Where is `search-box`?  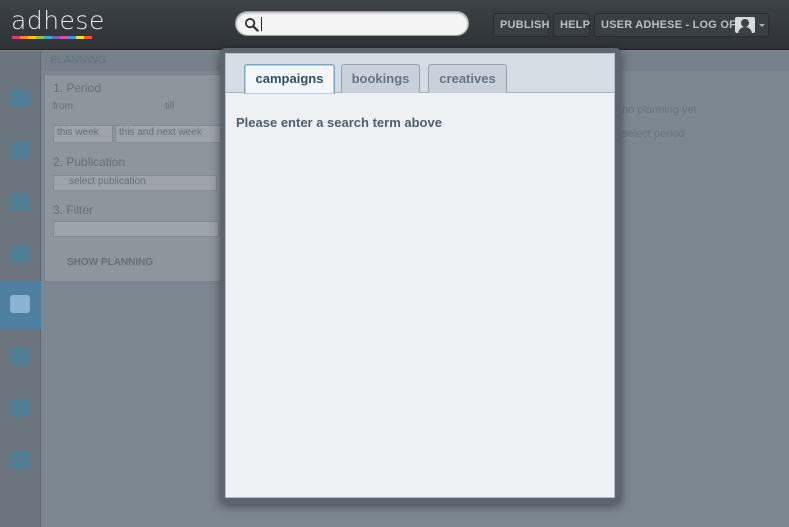 search-box is located at coordinates (352, 23).